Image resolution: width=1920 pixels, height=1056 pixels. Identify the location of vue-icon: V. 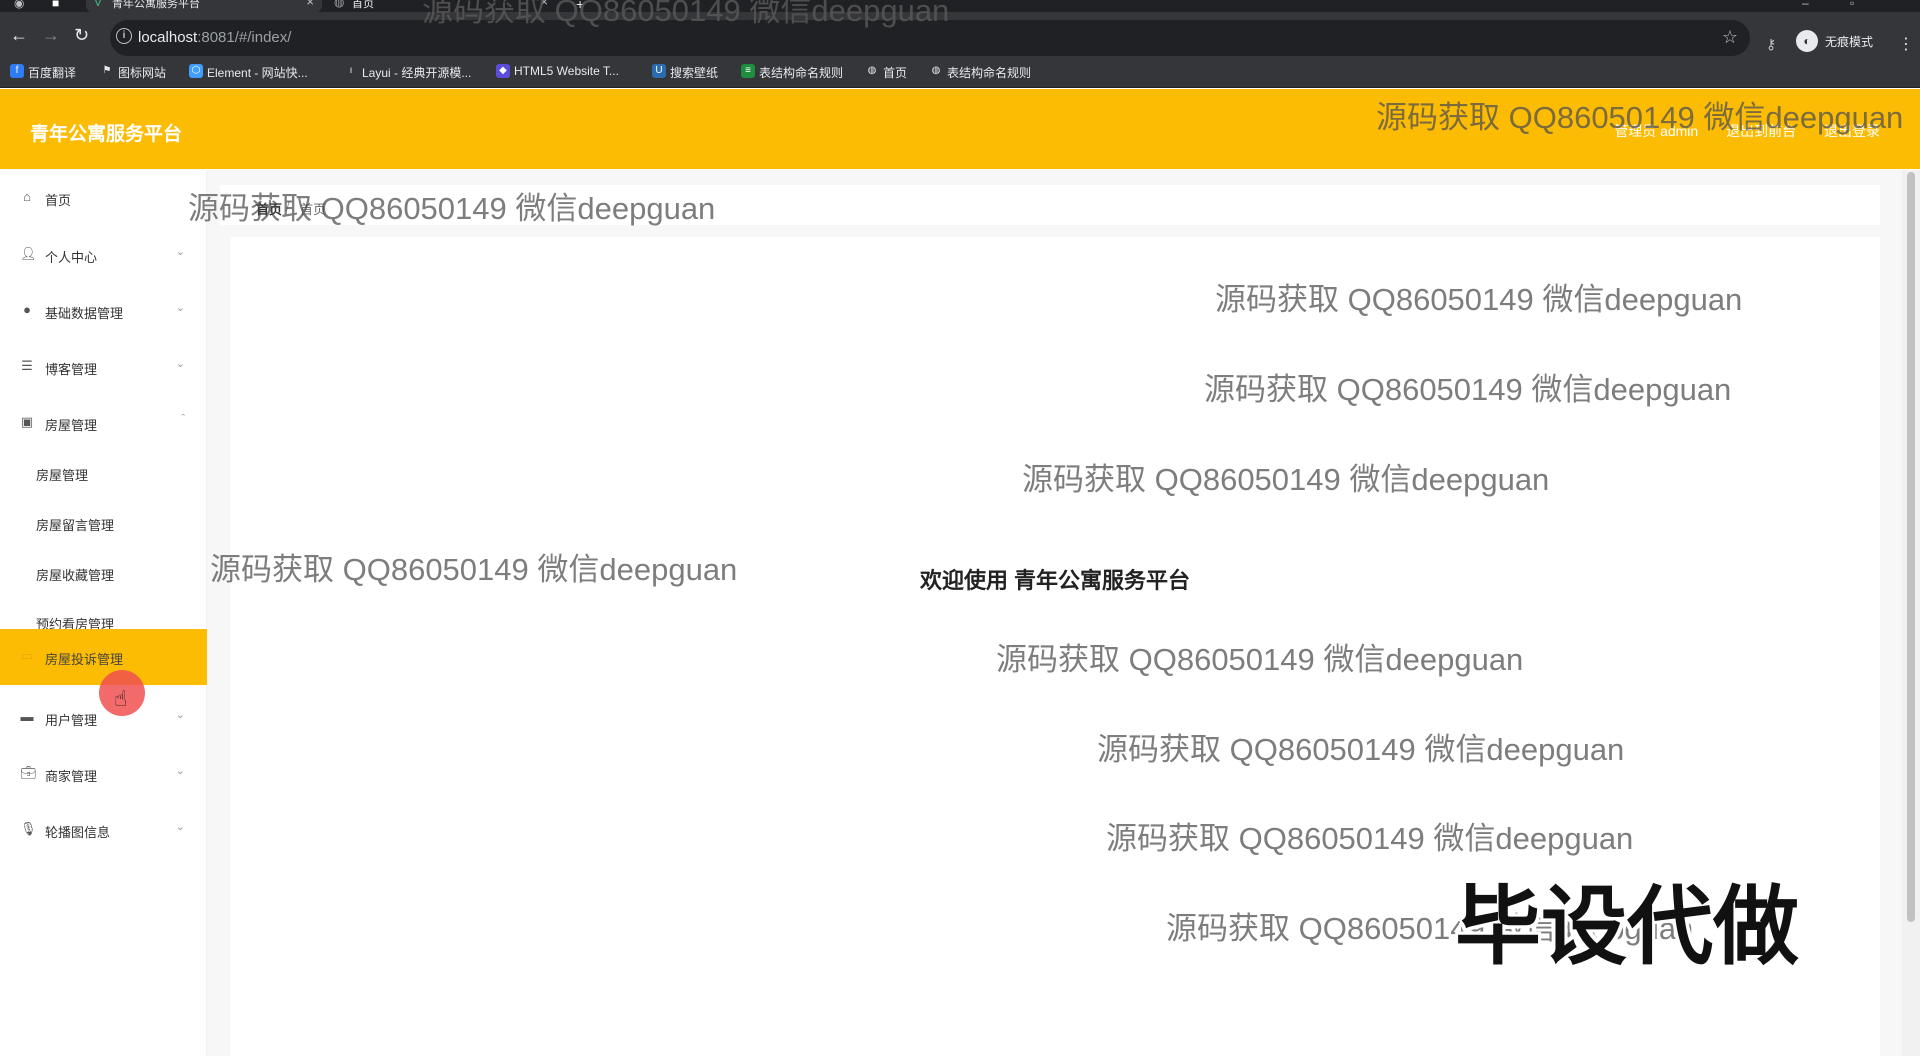
(98, 4).